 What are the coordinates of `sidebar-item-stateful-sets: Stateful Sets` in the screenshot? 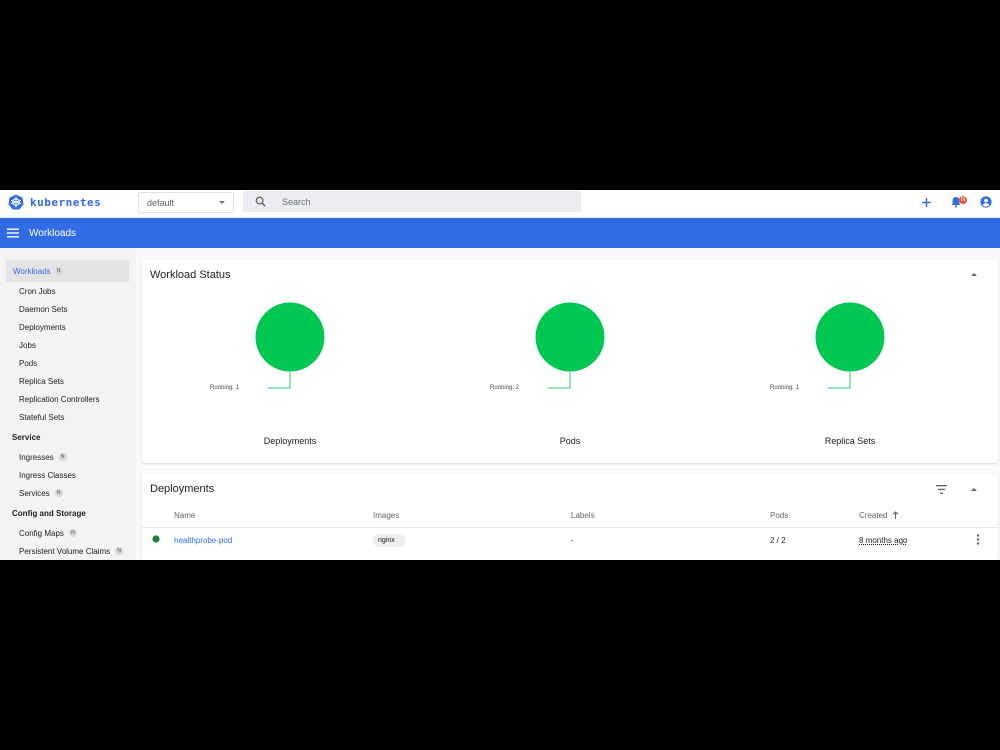 It's located at (68, 417).